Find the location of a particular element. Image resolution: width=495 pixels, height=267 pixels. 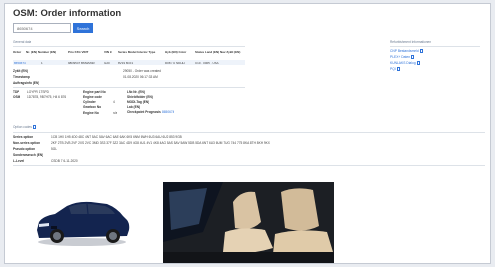

gearbox-no-label: Gearbox No is located at coordinates (92, 107).